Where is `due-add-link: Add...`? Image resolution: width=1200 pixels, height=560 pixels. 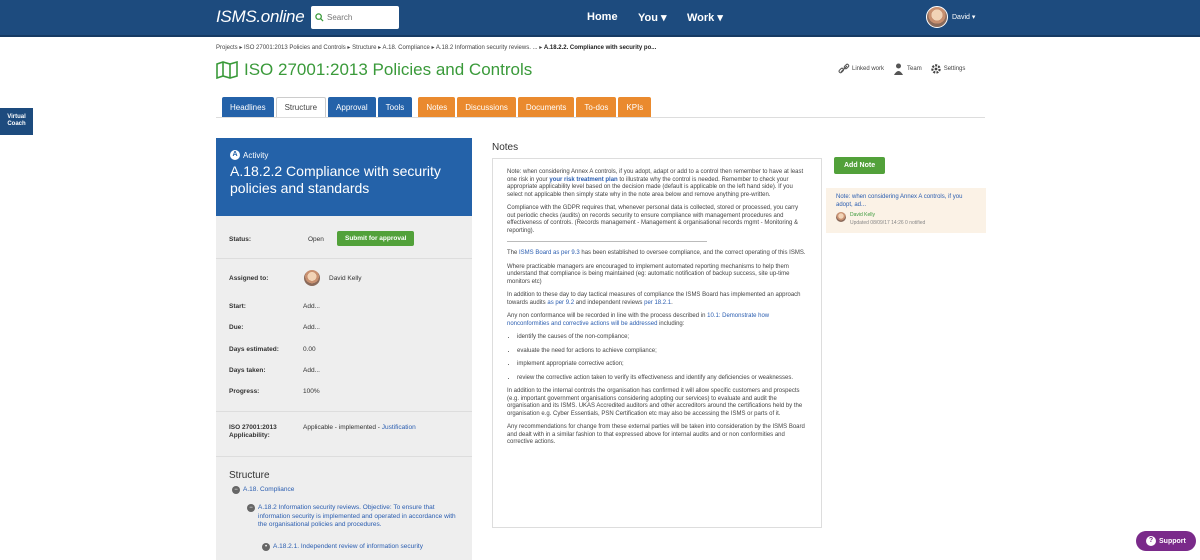
due-add-link: Add... is located at coordinates (311, 327).